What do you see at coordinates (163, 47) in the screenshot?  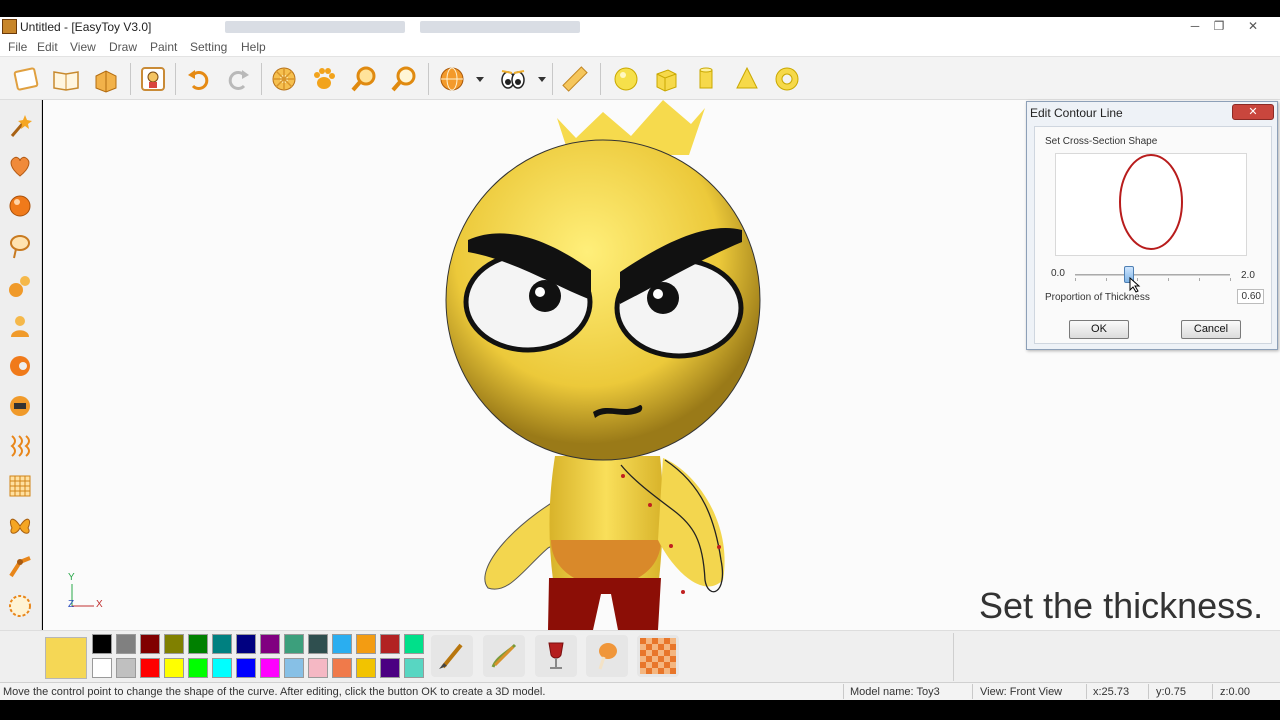 I see `menu-paint: Paint` at bounding box center [163, 47].